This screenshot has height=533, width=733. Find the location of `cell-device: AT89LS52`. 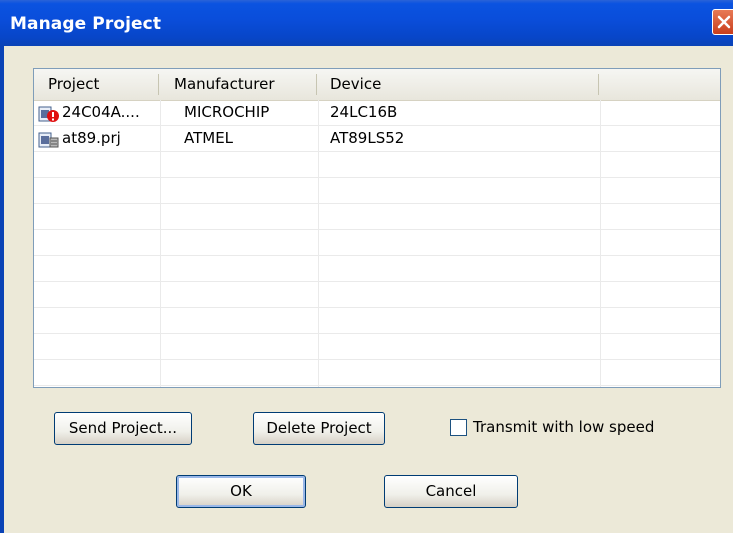

cell-device: AT89LS52 is located at coordinates (367, 138).